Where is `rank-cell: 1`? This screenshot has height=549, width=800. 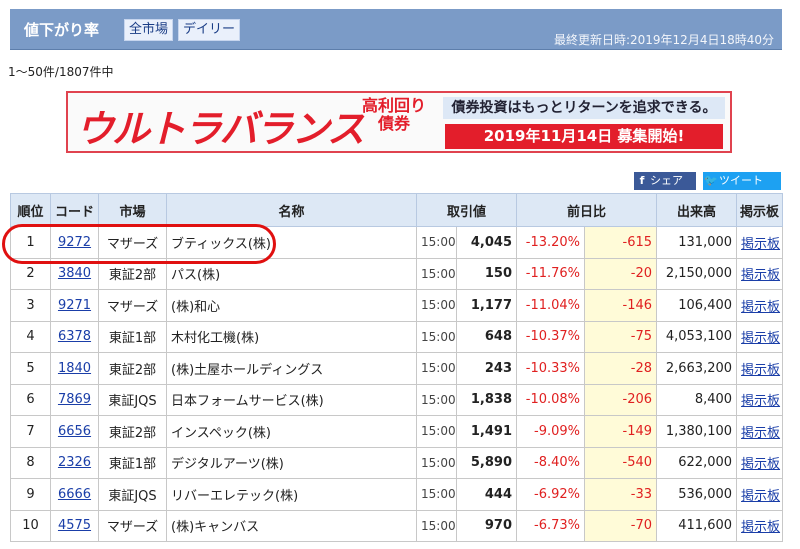
rank-cell: 1 is located at coordinates (30, 242).